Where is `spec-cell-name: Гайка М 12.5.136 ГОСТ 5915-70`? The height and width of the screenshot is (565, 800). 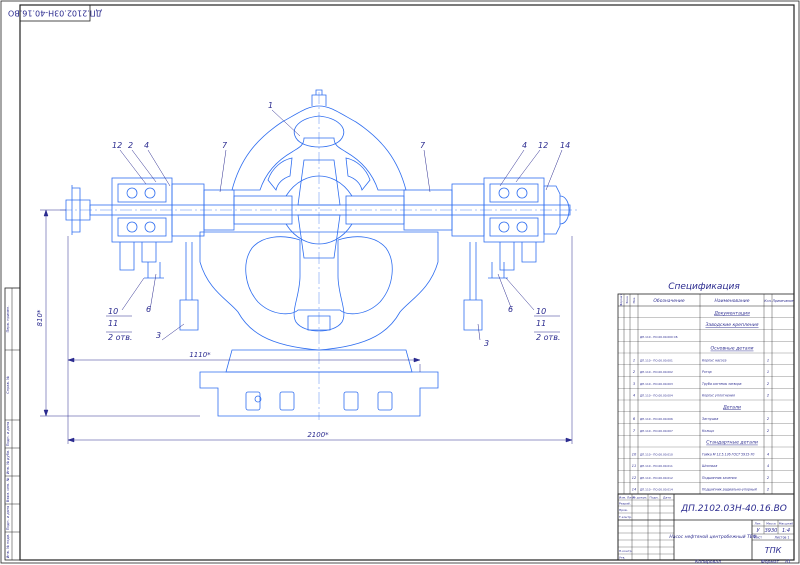 spec-cell-name: Гайка М 12.5.136 ГОСТ 5915-70 is located at coordinates (728, 454).